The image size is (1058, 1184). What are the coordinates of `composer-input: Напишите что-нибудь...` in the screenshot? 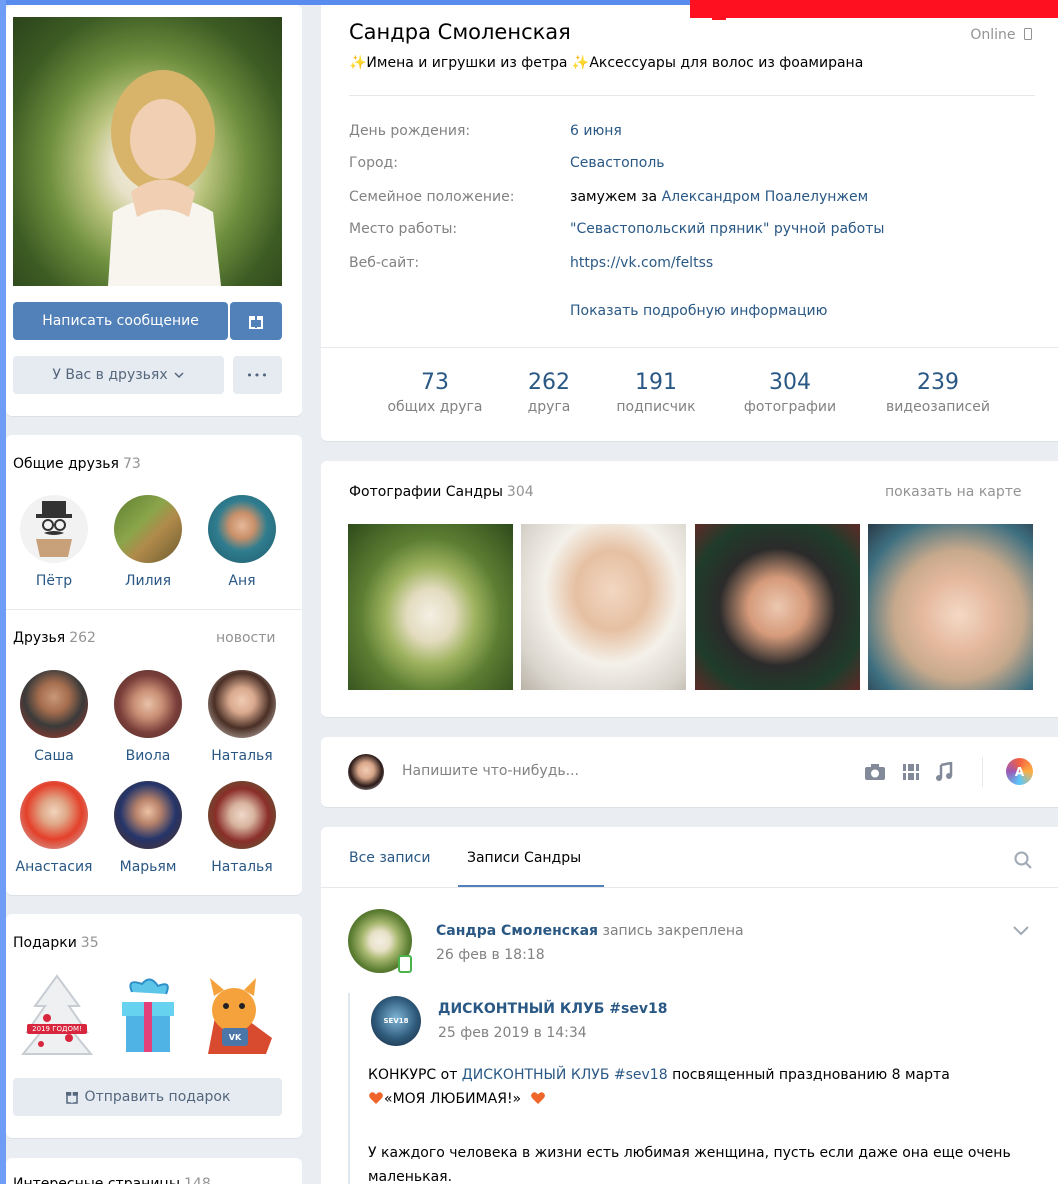 It's located at (490, 771).